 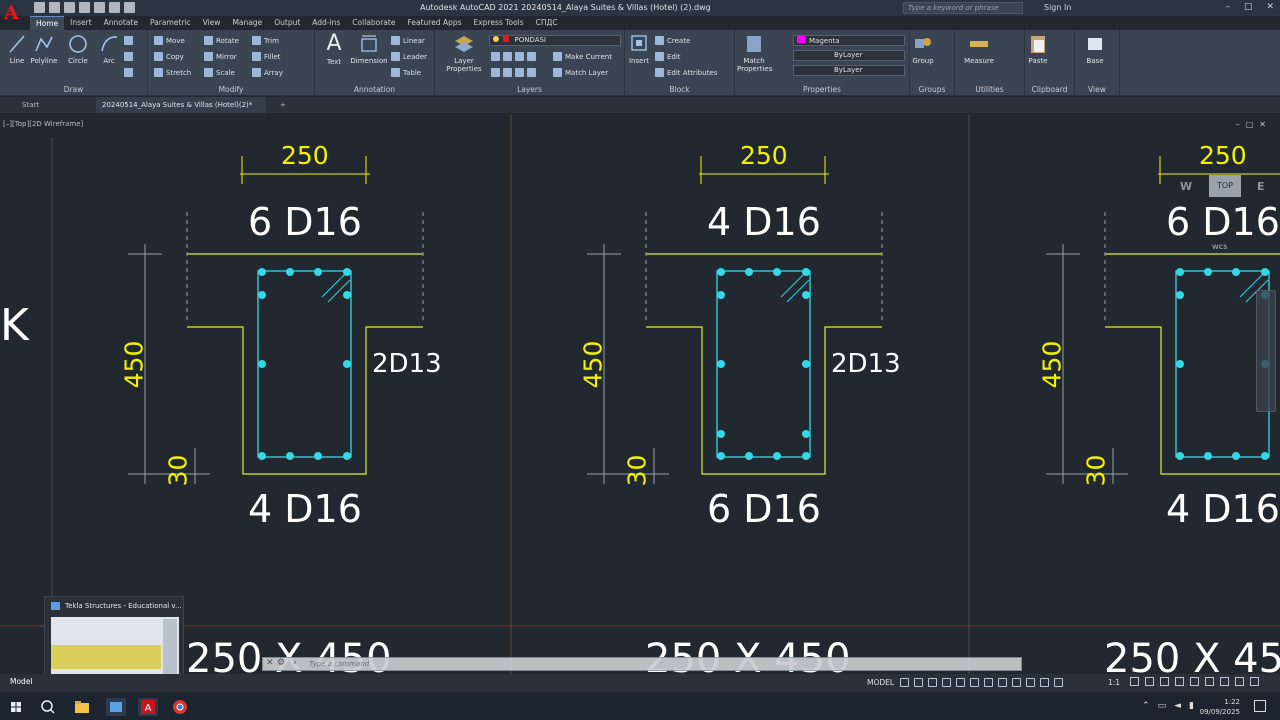 What do you see at coordinates (1164, 681) in the screenshot?
I see `units-icon` at bounding box center [1164, 681].